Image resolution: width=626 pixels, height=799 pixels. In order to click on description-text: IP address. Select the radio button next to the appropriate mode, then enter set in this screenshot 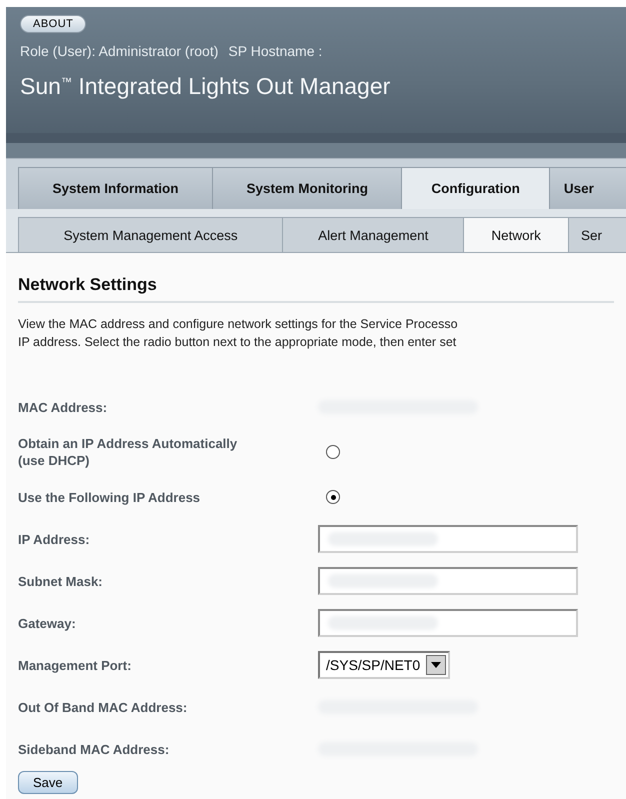, I will do `click(238, 342)`.